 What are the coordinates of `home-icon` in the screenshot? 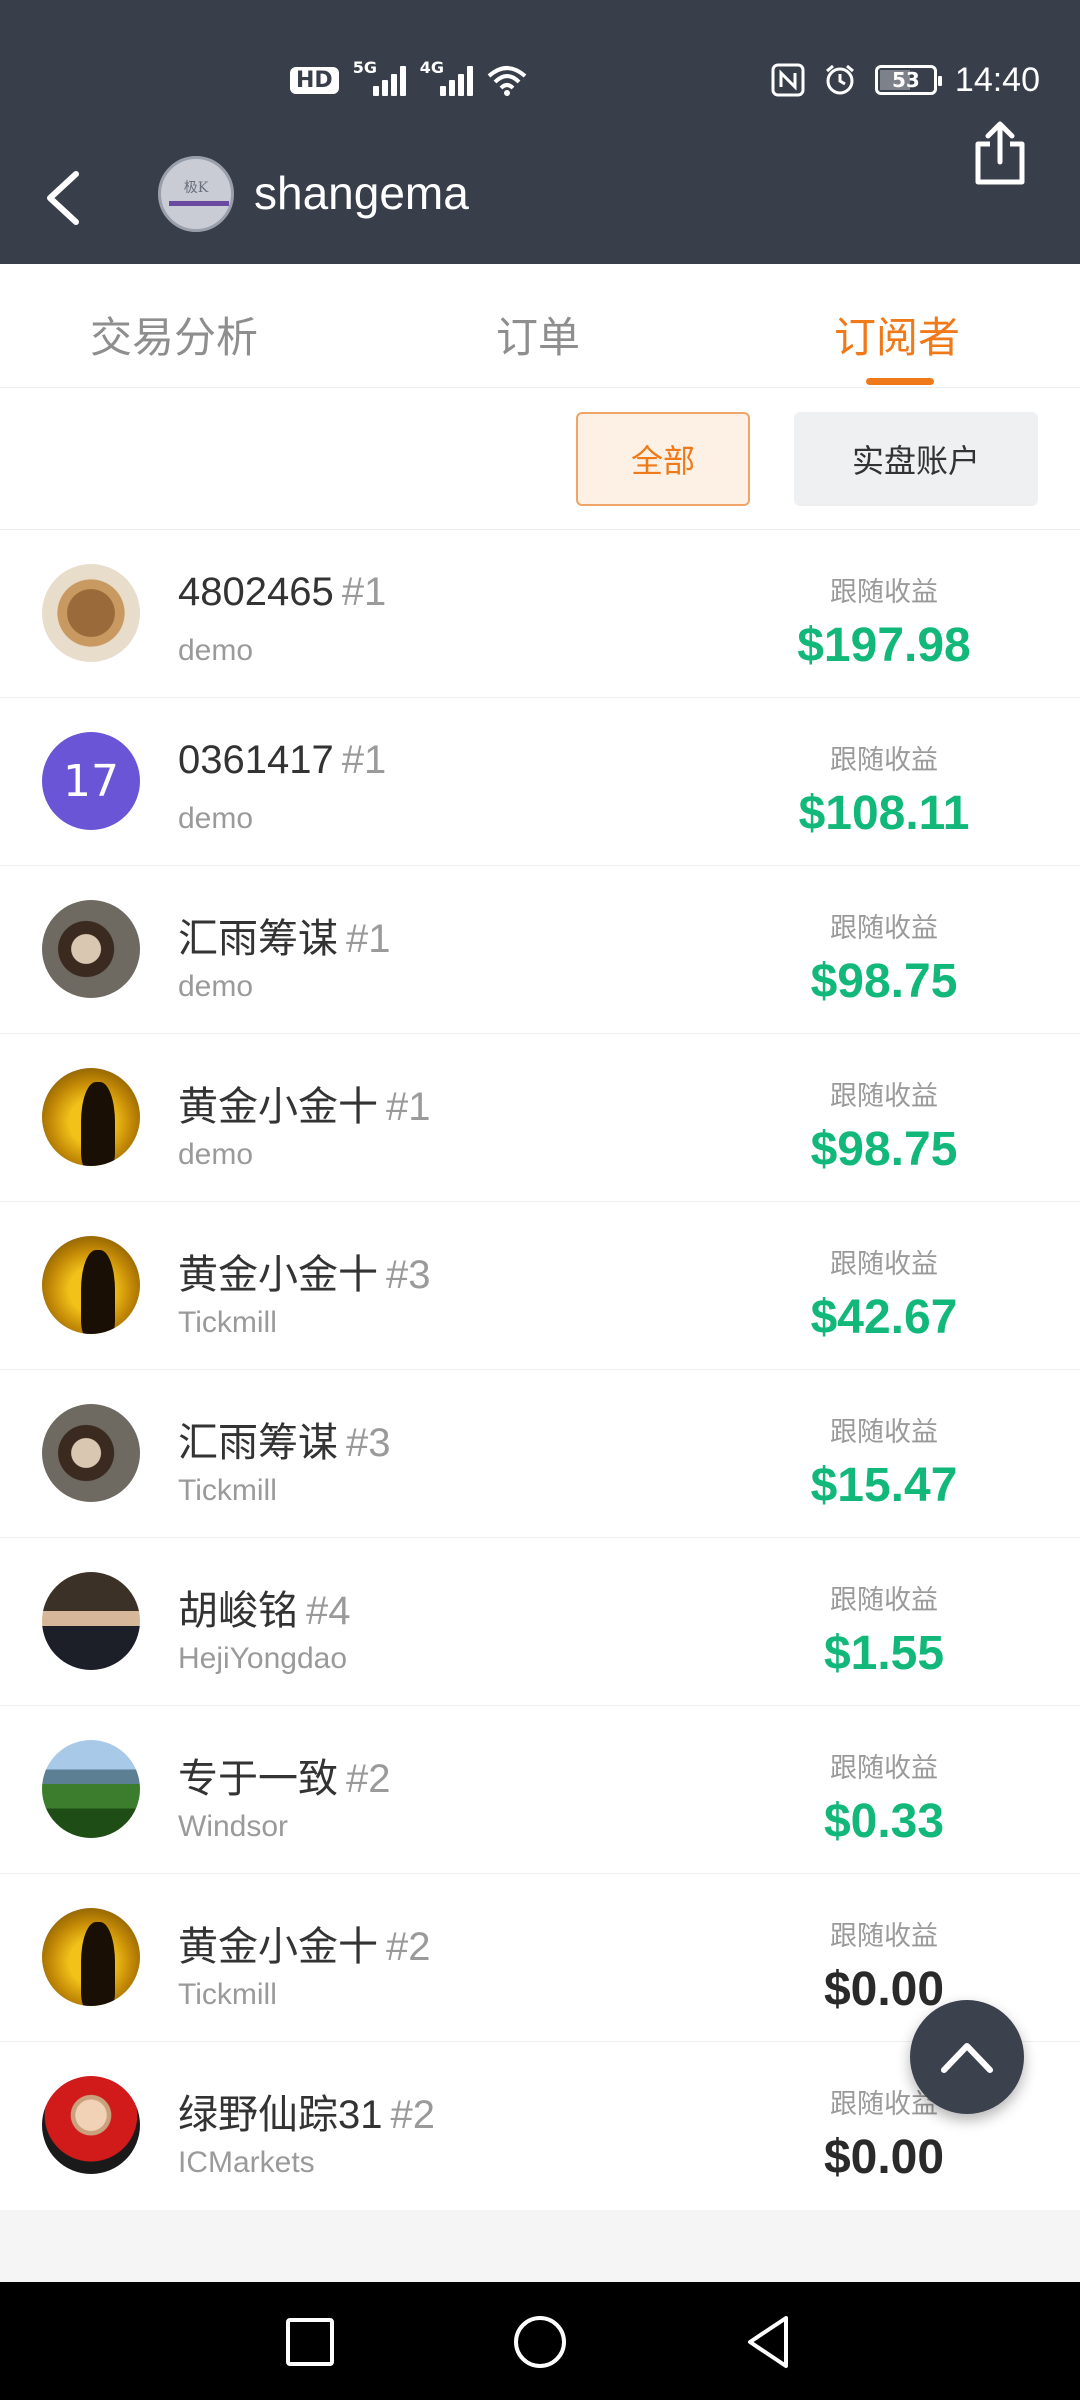 It's located at (540, 2342).